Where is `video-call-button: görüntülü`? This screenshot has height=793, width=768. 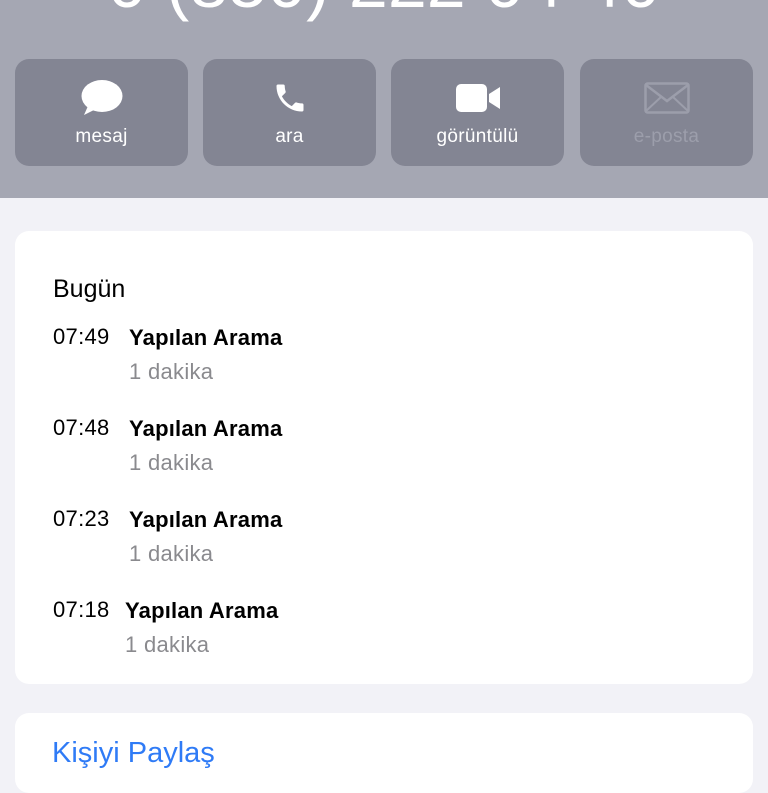
video-call-button: görüntülü is located at coordinates (477, 112).